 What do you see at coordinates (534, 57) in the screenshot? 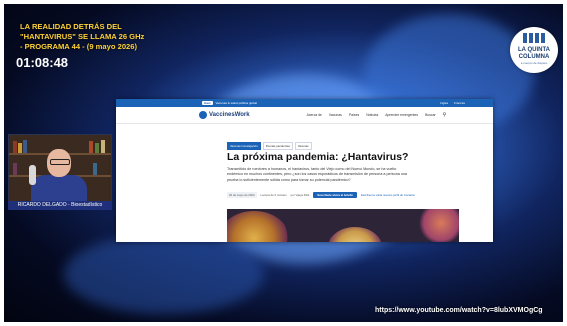
I see `logo-line: COLUMNA` at bounding box center [534, 57].